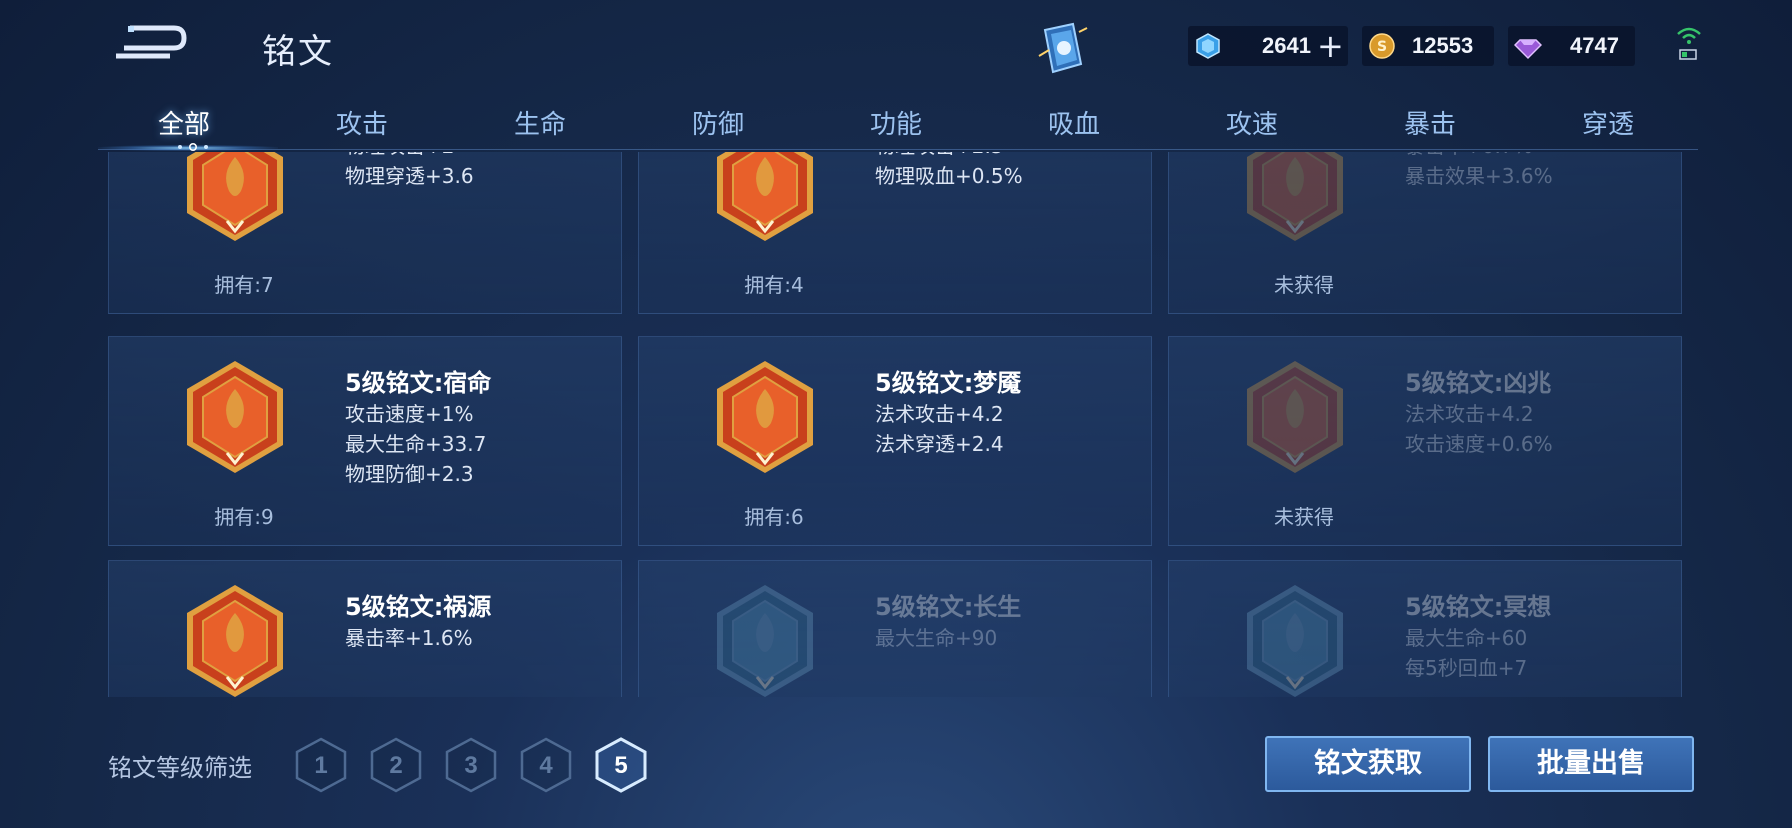  Describe the element at coordinates (1540, 411) in the screenshot. I see `inscription-info: 5级铭文:凶兆法术攻击+4.2 攻击速度+0.6%` at that location.